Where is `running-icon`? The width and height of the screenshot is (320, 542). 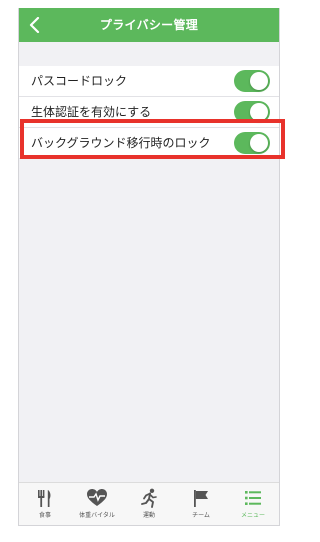 running-icon is located at coordinates (149, 498).